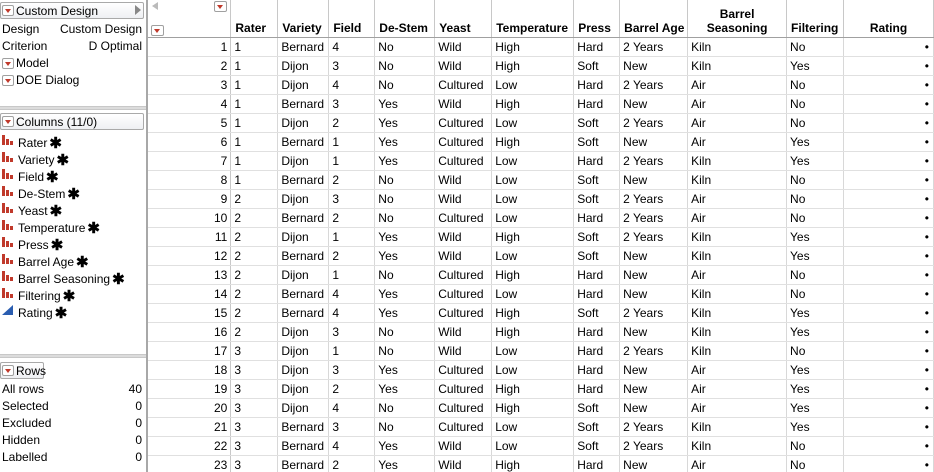 Image resolution: width=934 pixels, height=472 pixels. Describe the element at coordinates (405, 19) in the screenshot. I see `column-header: De-Stem` at that location.